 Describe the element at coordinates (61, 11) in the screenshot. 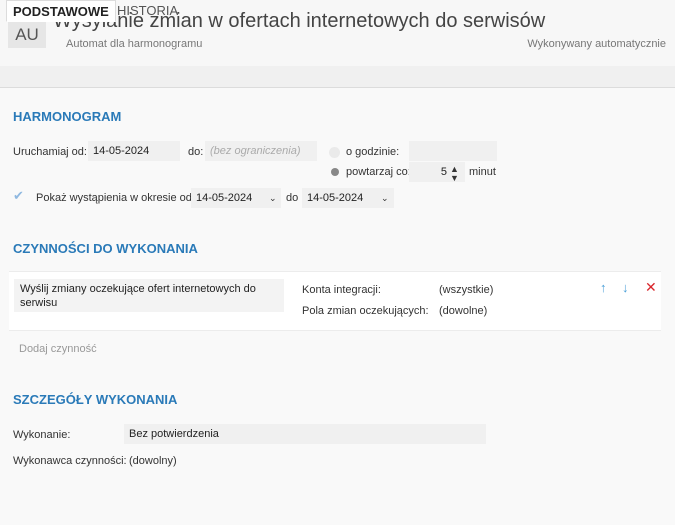

I see `tab-podstawowe: PODSTAWOWE` at that location.